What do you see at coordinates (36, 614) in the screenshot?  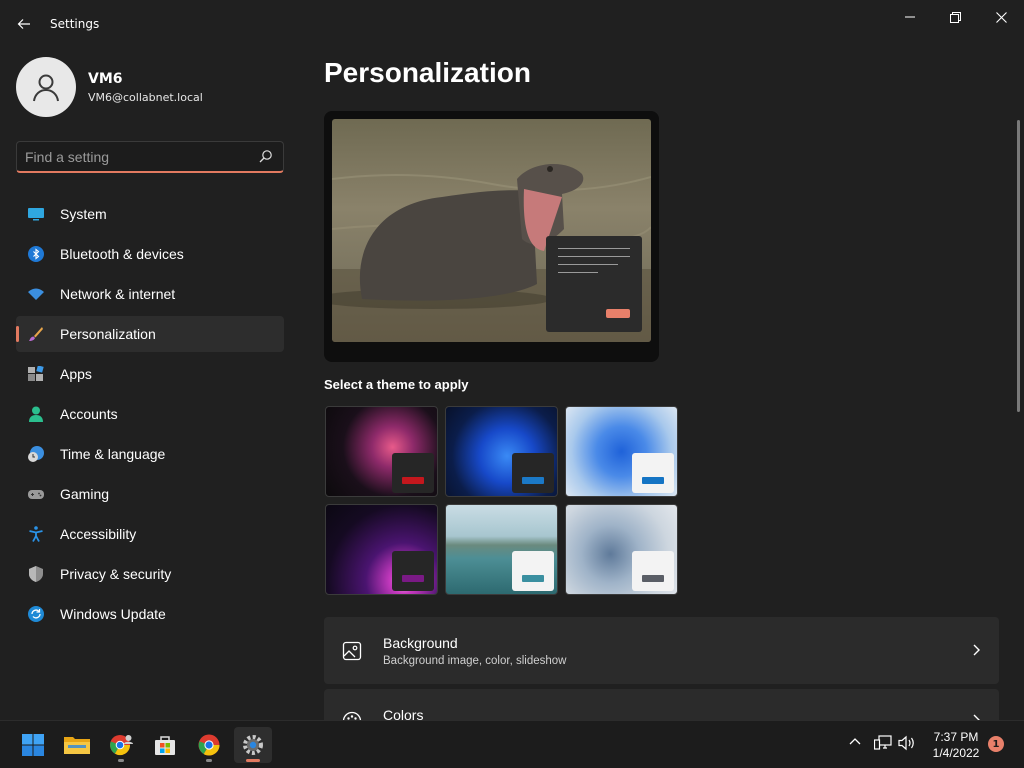 I see `update-icon` at bounding box center [36, 614].